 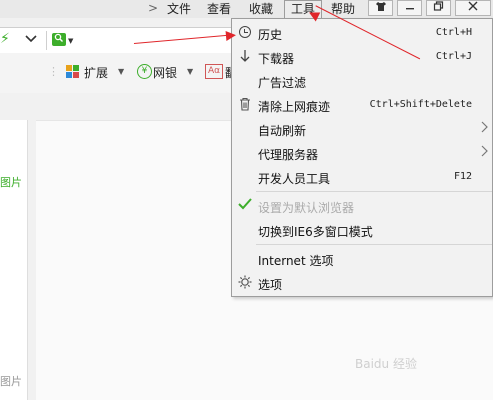 What do you see at coordinates (362, 81) in the screenshot?
I see `menu-item-ad-filter: 广告过滤` at bounding box center [362, 81].